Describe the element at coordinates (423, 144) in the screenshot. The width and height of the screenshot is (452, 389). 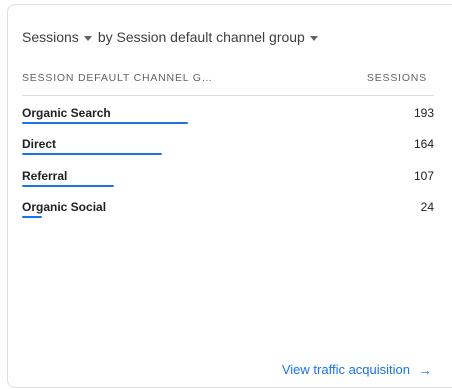
I see `row-value: 164` at that location.